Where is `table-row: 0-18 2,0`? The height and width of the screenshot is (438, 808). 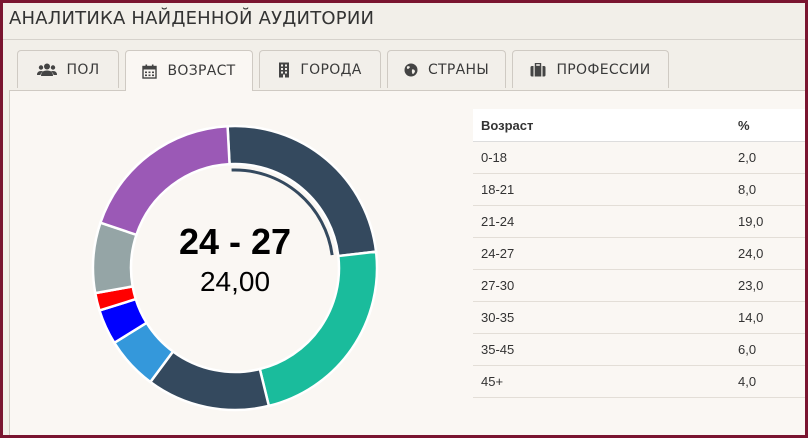 table-row: 0-18 2,0 is located at coordinates (639, 157).